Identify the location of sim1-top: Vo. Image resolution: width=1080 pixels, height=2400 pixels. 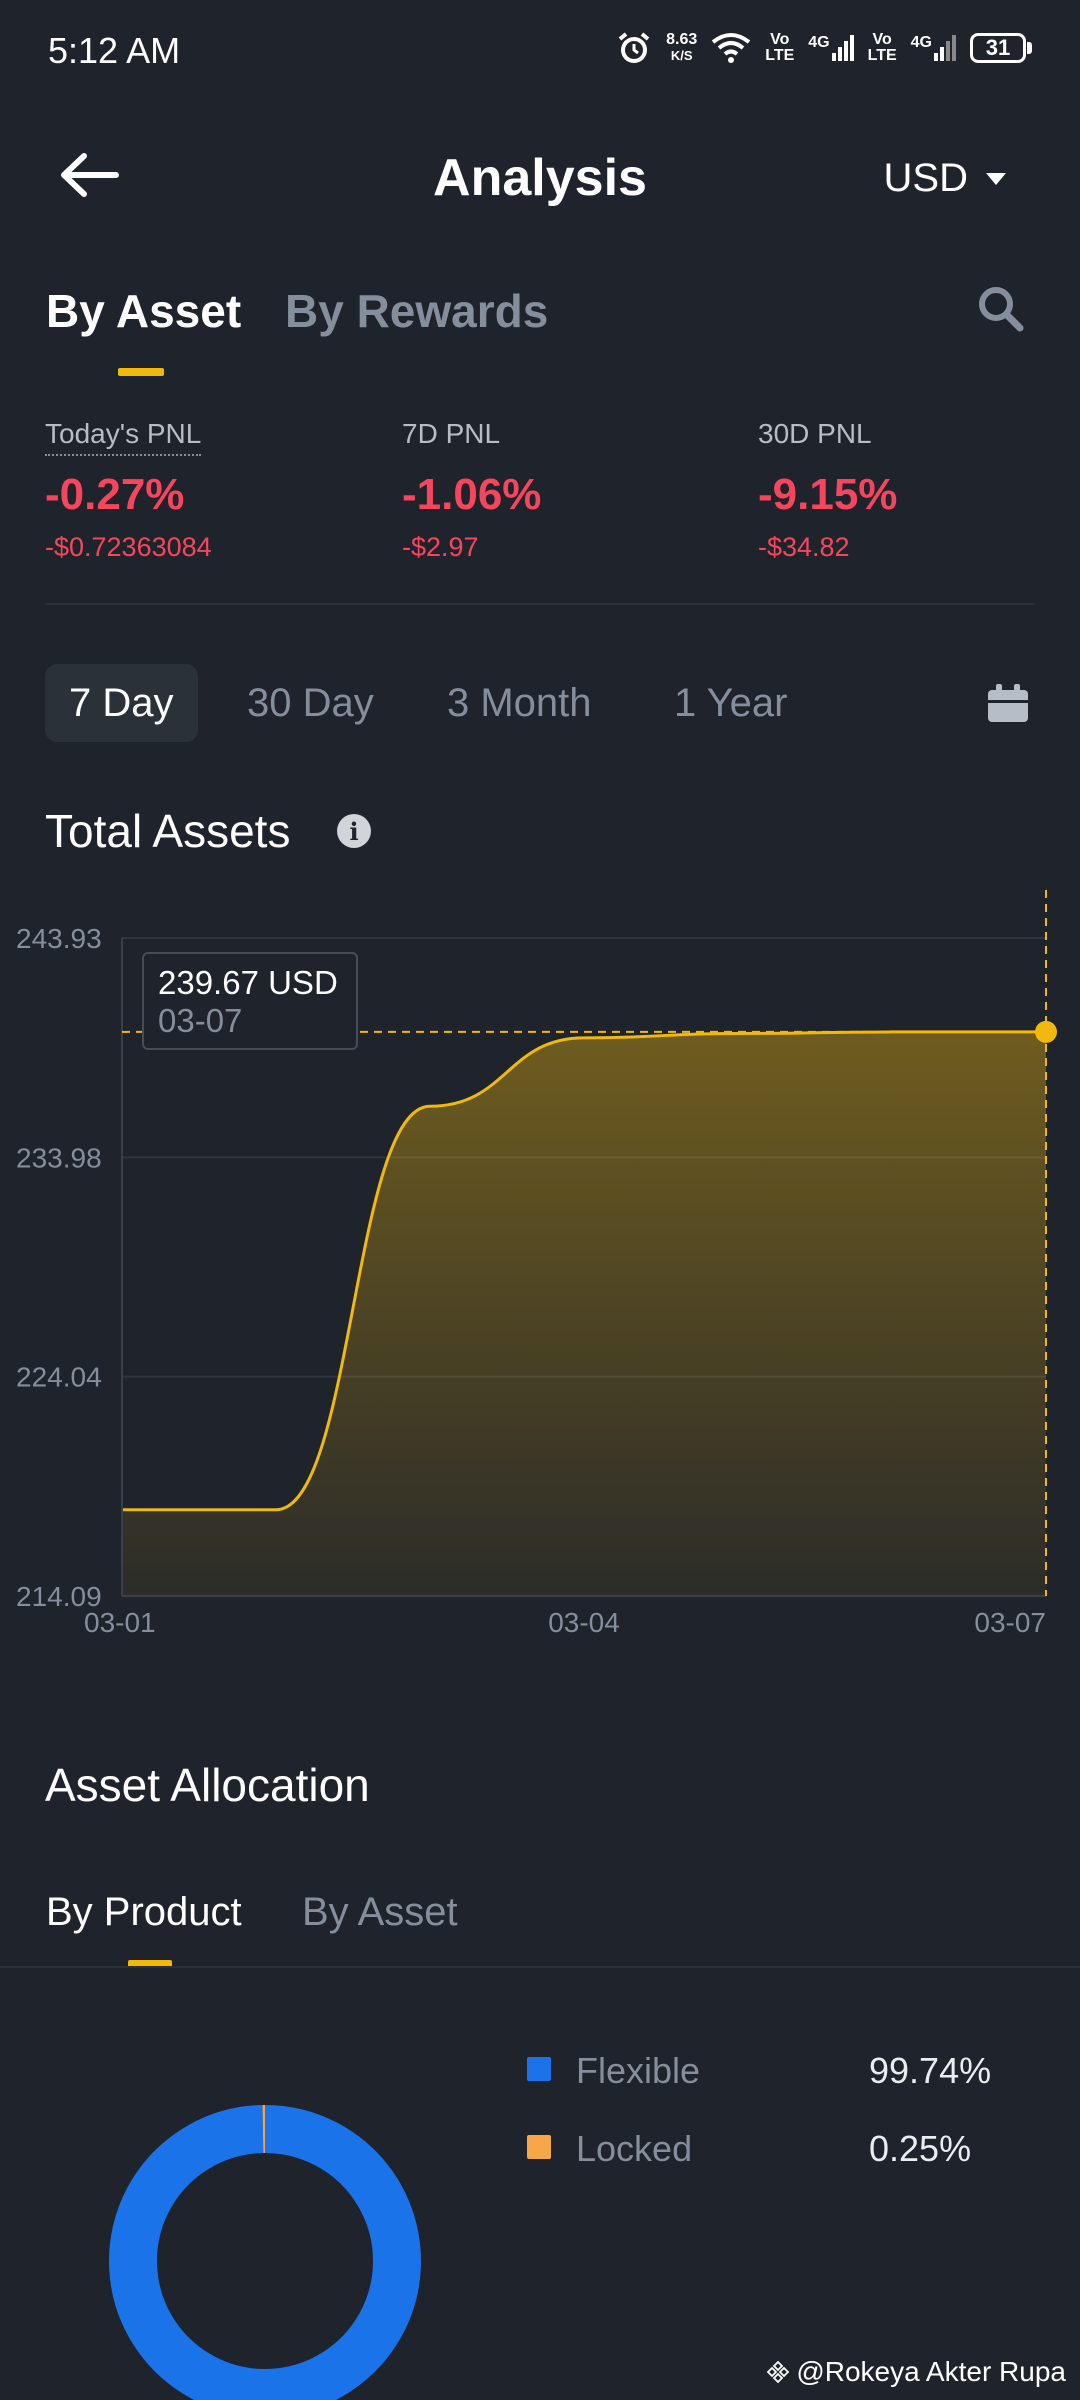
(780, 39).